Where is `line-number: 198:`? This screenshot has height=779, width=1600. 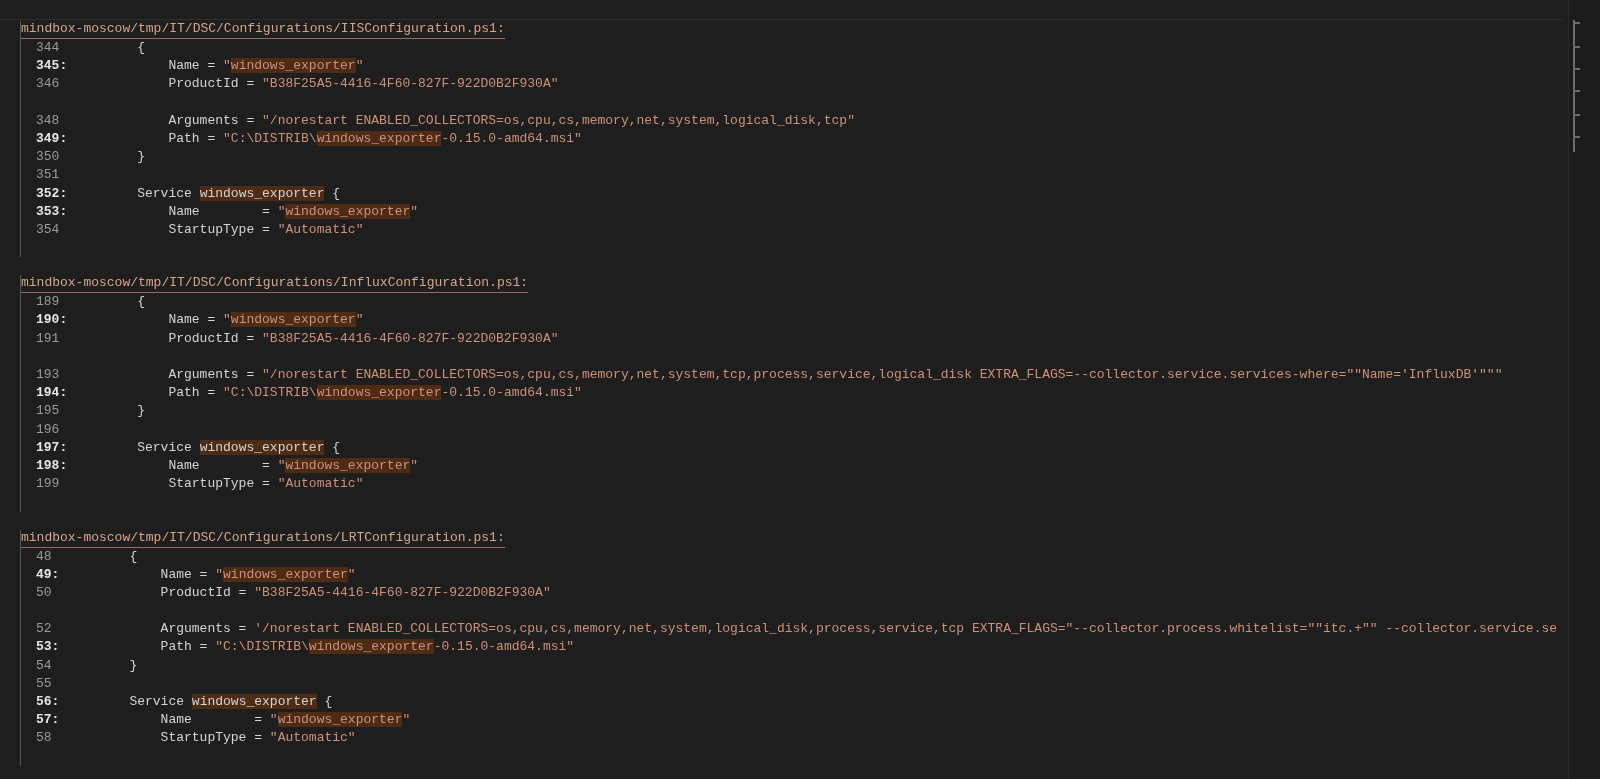 line-number: 198: is located at coordinates (52, 465).